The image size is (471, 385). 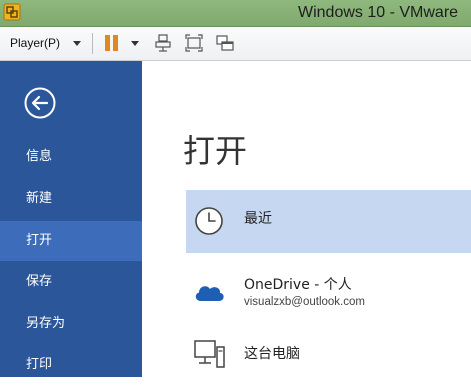 What do you see at coordinates (194, 43) in the screenshot?
I see `fullscreen-icon` at bounding box center [194, 43].